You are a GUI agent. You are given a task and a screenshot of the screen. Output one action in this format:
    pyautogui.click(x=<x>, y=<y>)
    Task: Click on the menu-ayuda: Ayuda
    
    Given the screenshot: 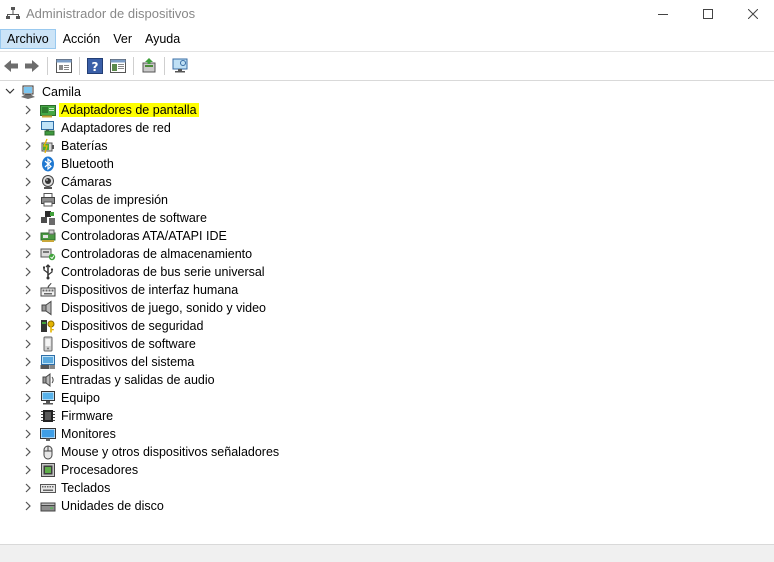 What is the action you would take?
    pyautogui.click(x=162, y=39)
    